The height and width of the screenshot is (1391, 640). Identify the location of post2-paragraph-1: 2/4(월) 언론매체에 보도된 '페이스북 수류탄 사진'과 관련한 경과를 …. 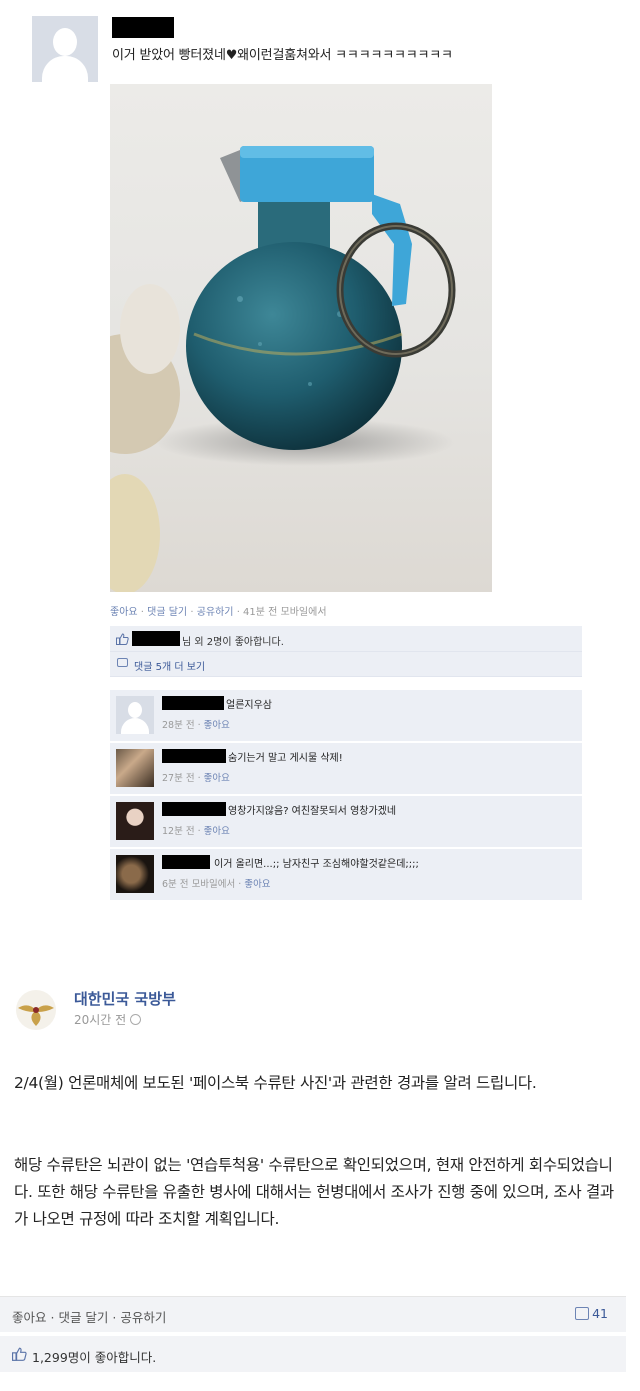
(275, 1083).